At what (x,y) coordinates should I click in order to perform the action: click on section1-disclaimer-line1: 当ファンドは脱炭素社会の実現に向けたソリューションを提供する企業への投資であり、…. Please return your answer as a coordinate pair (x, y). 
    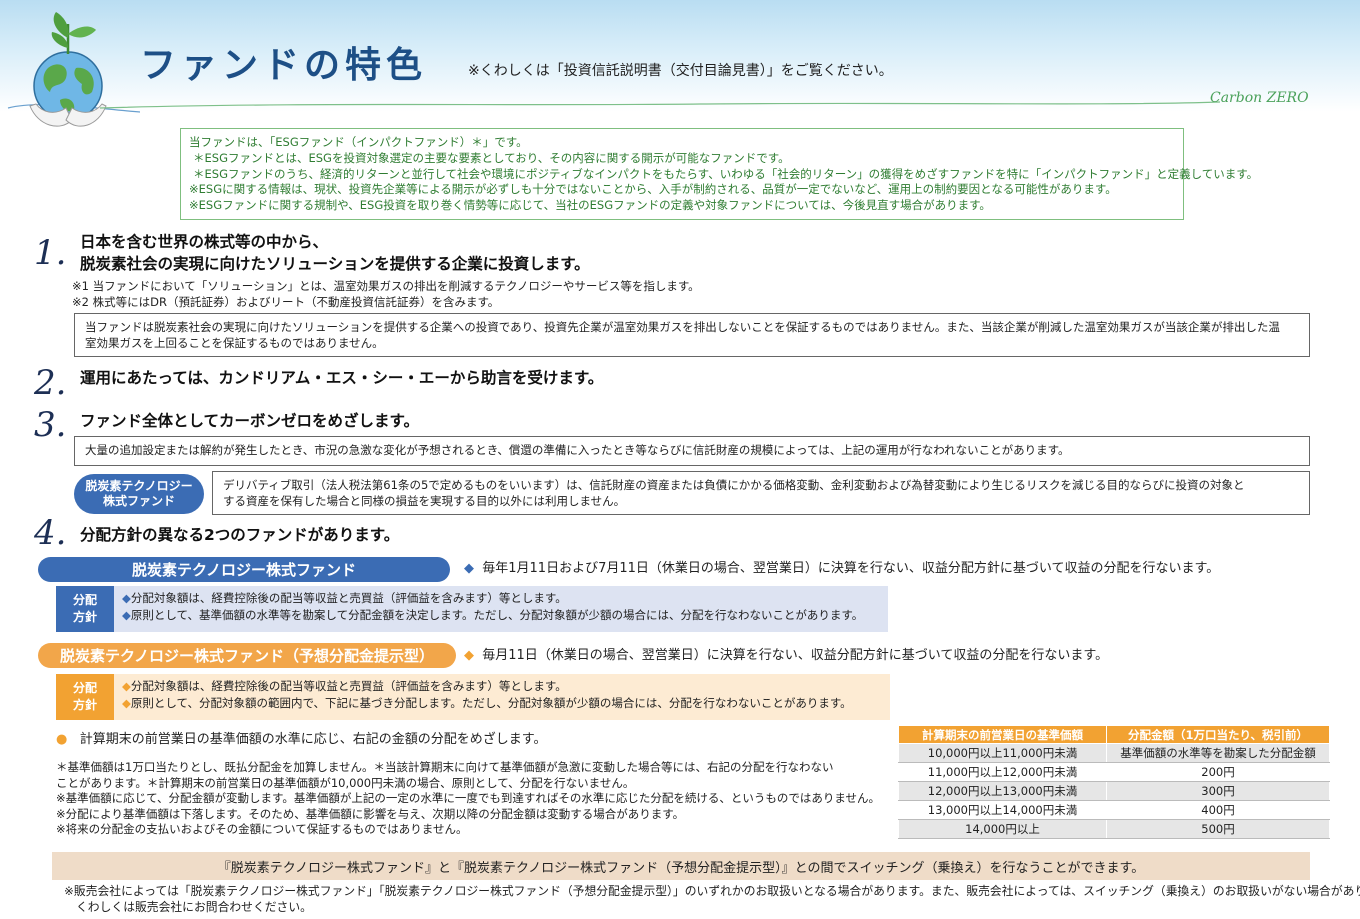
    Looking at the image, I should click on (682, 327).